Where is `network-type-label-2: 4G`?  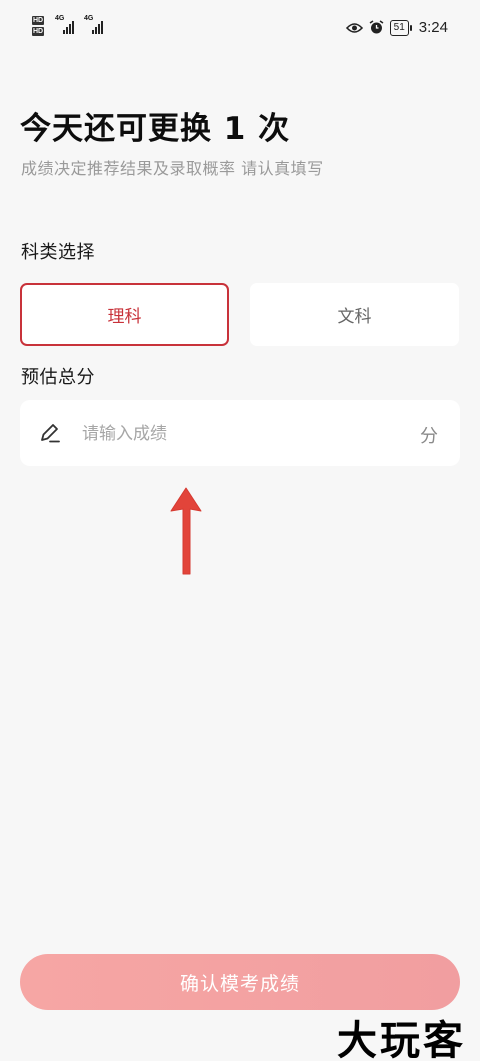 network-type-label-2: 4G is located at coordinates (89, 18).